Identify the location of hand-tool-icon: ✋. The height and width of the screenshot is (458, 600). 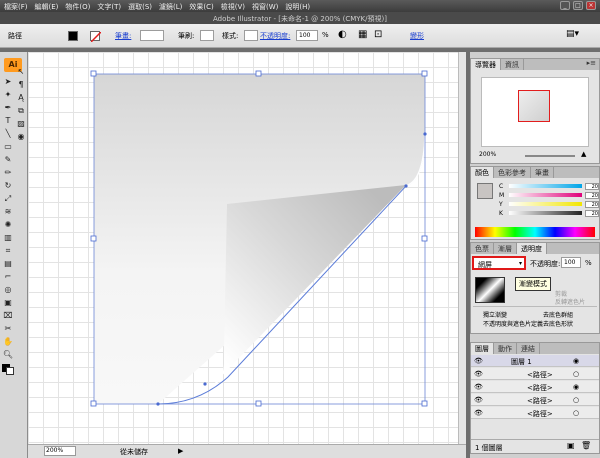
(8, 342).